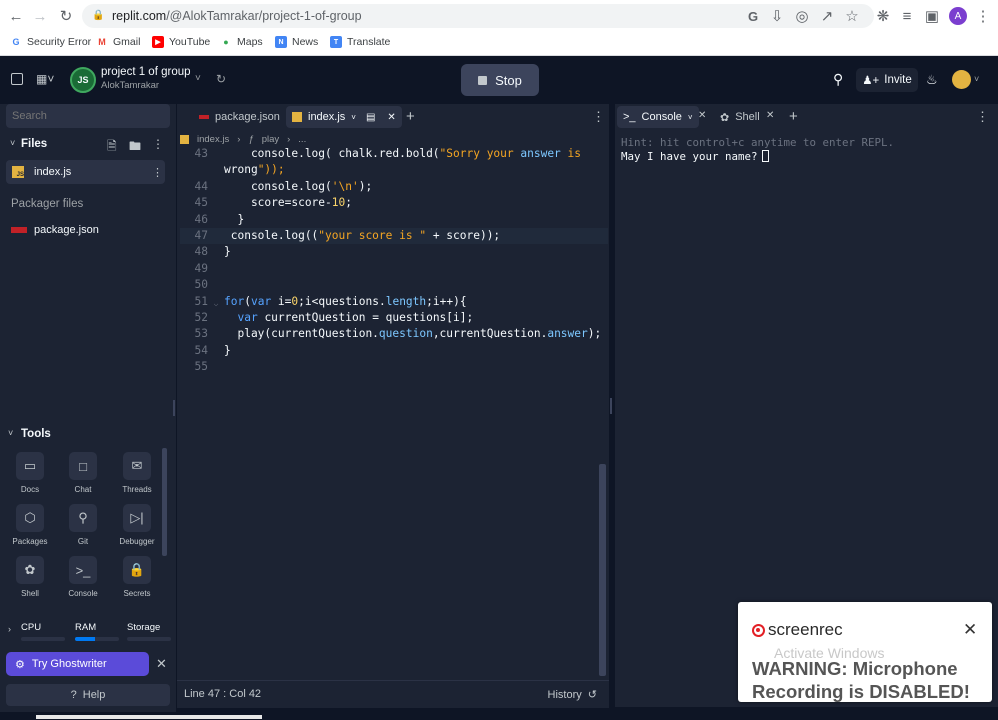  What do you see at coordinates (83, 581) in the screenshot?
I see `tool-console: >_ Console` at bounding box center [83, 581].